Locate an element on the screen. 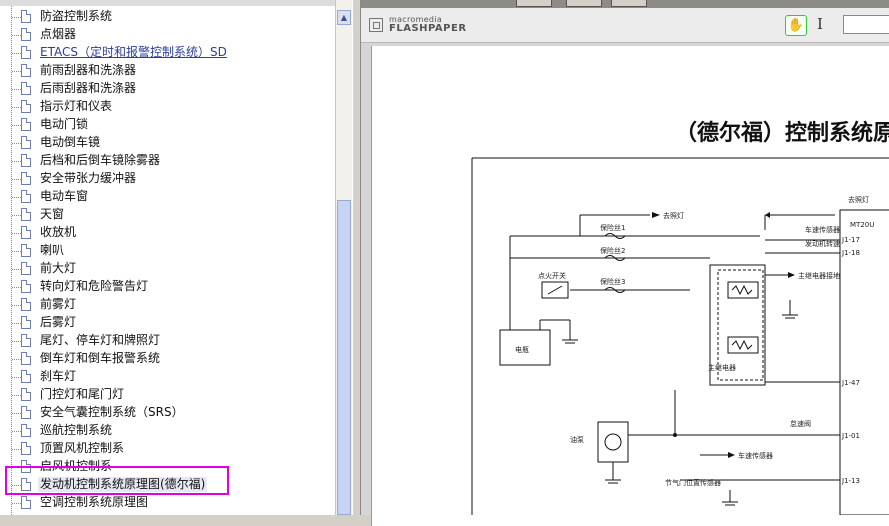 The image size is (889, 526). tree-item: 刹车灯 is located at coordinates (167, 377).